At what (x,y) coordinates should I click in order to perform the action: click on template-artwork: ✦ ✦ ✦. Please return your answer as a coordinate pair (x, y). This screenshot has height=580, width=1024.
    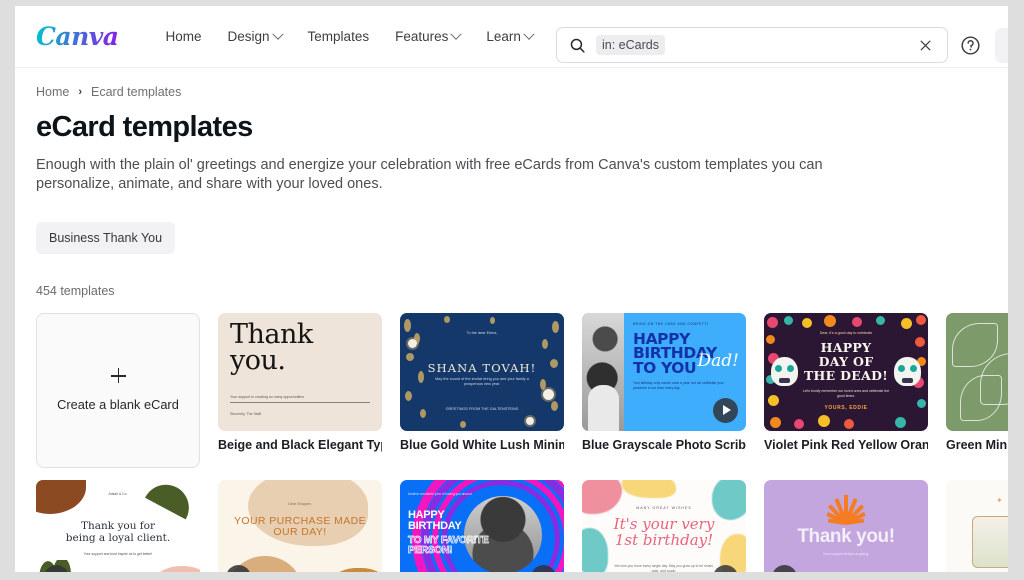
    Looking at the image, I should click on (977, 525).